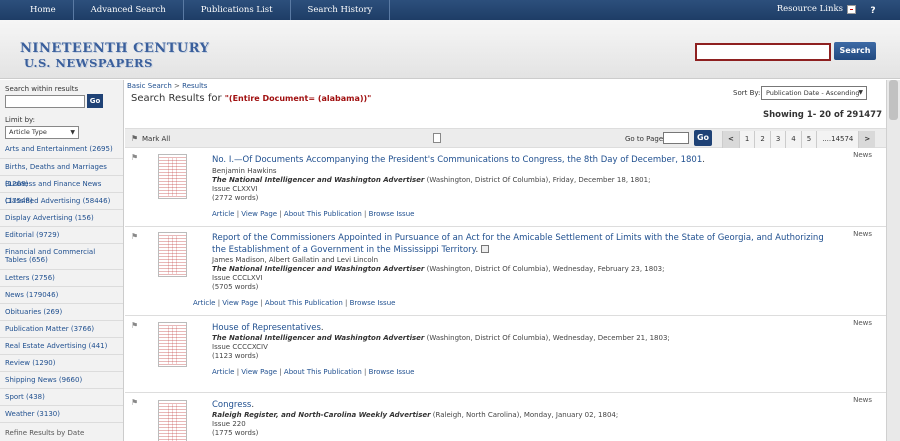  Describe the element at coordinates (45, 101) in the screenshot. I see `search-within-input` at that location.